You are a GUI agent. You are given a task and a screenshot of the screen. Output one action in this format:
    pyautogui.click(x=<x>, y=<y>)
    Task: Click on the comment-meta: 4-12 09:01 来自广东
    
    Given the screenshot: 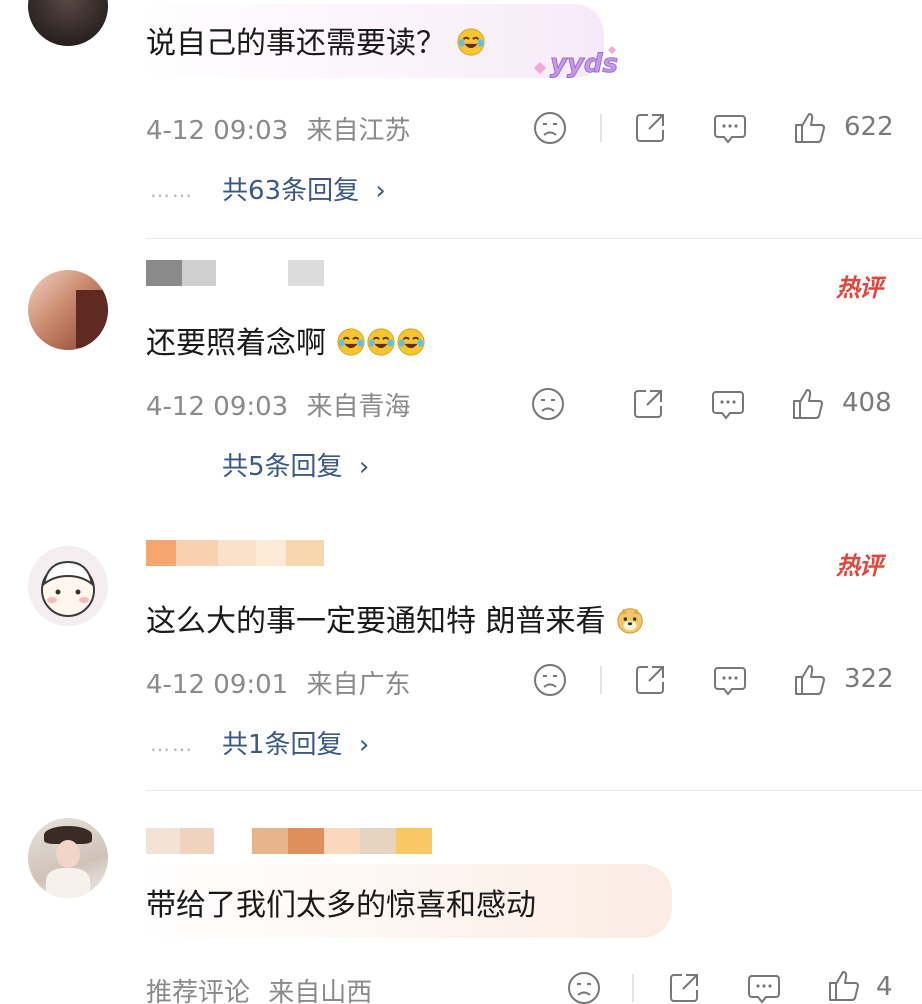 What is the action you would take?
    pyautogui.click(x=278, y=682)
    